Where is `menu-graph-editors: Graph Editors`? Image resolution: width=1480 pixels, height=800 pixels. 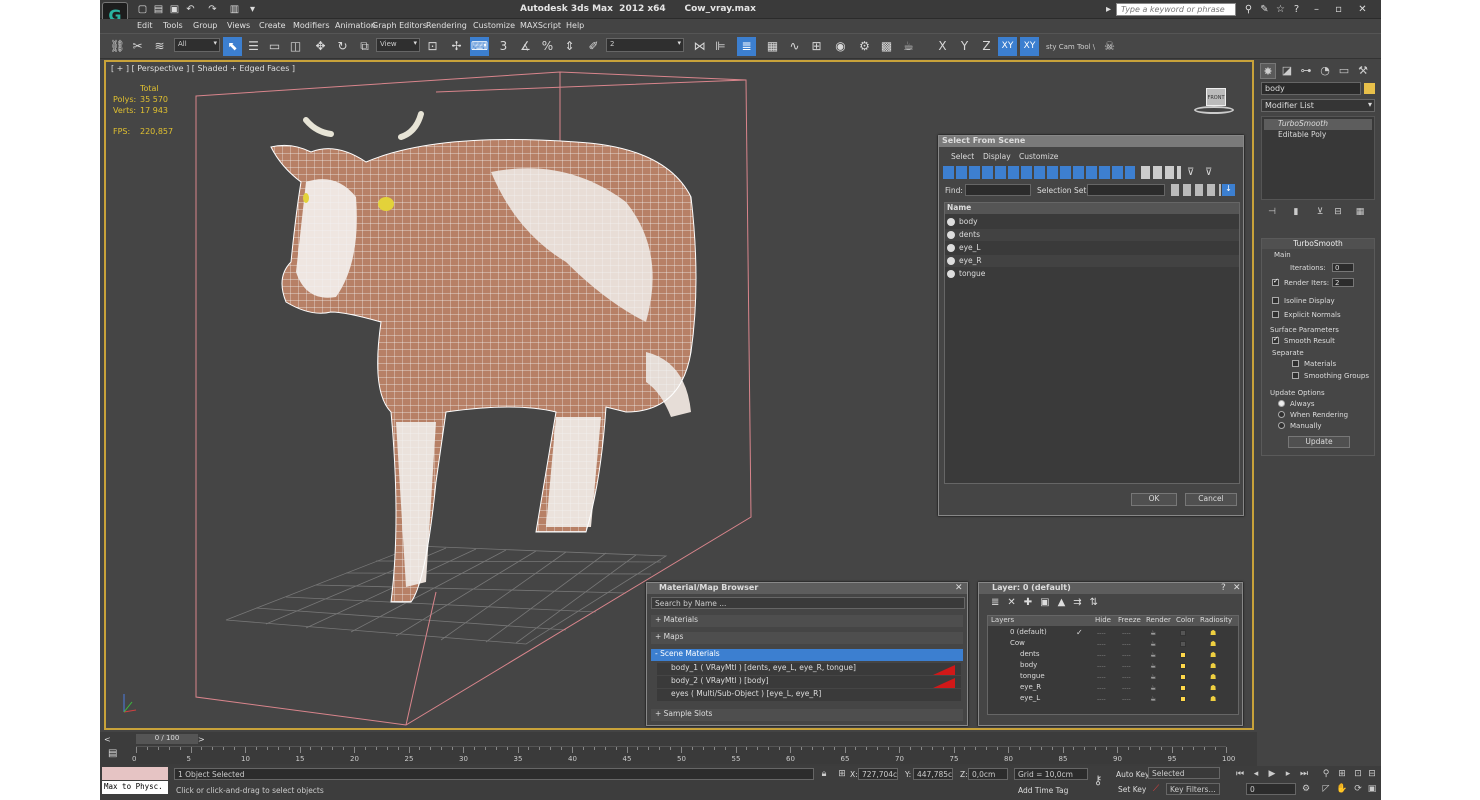
menu-graph-editors: Graph Editors is located at coordinates (399, 25).